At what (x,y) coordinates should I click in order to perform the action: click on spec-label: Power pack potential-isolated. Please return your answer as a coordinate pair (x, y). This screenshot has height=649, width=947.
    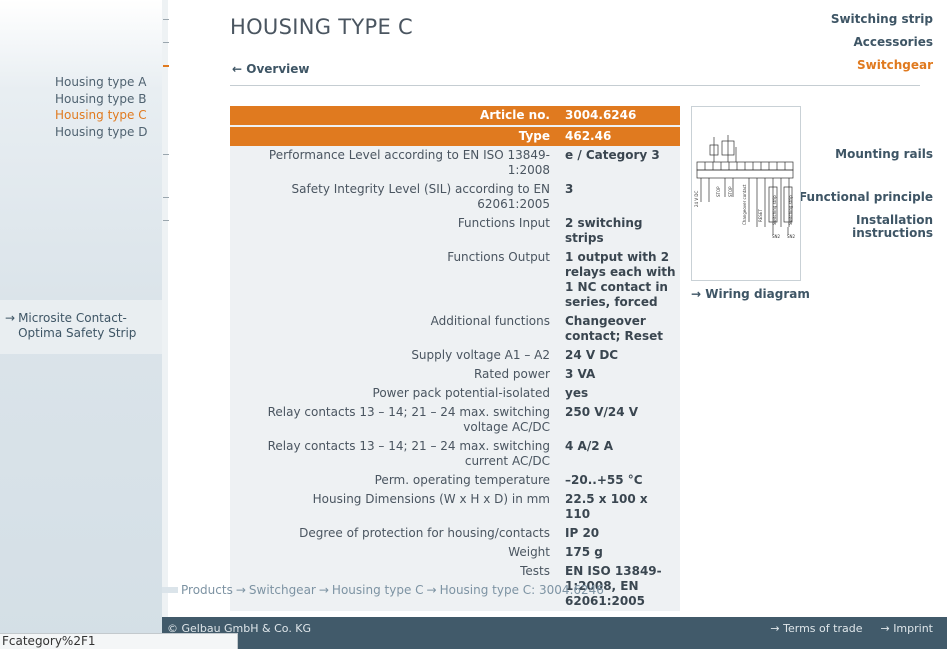
    Looking at the image, I should click on (461, 393).